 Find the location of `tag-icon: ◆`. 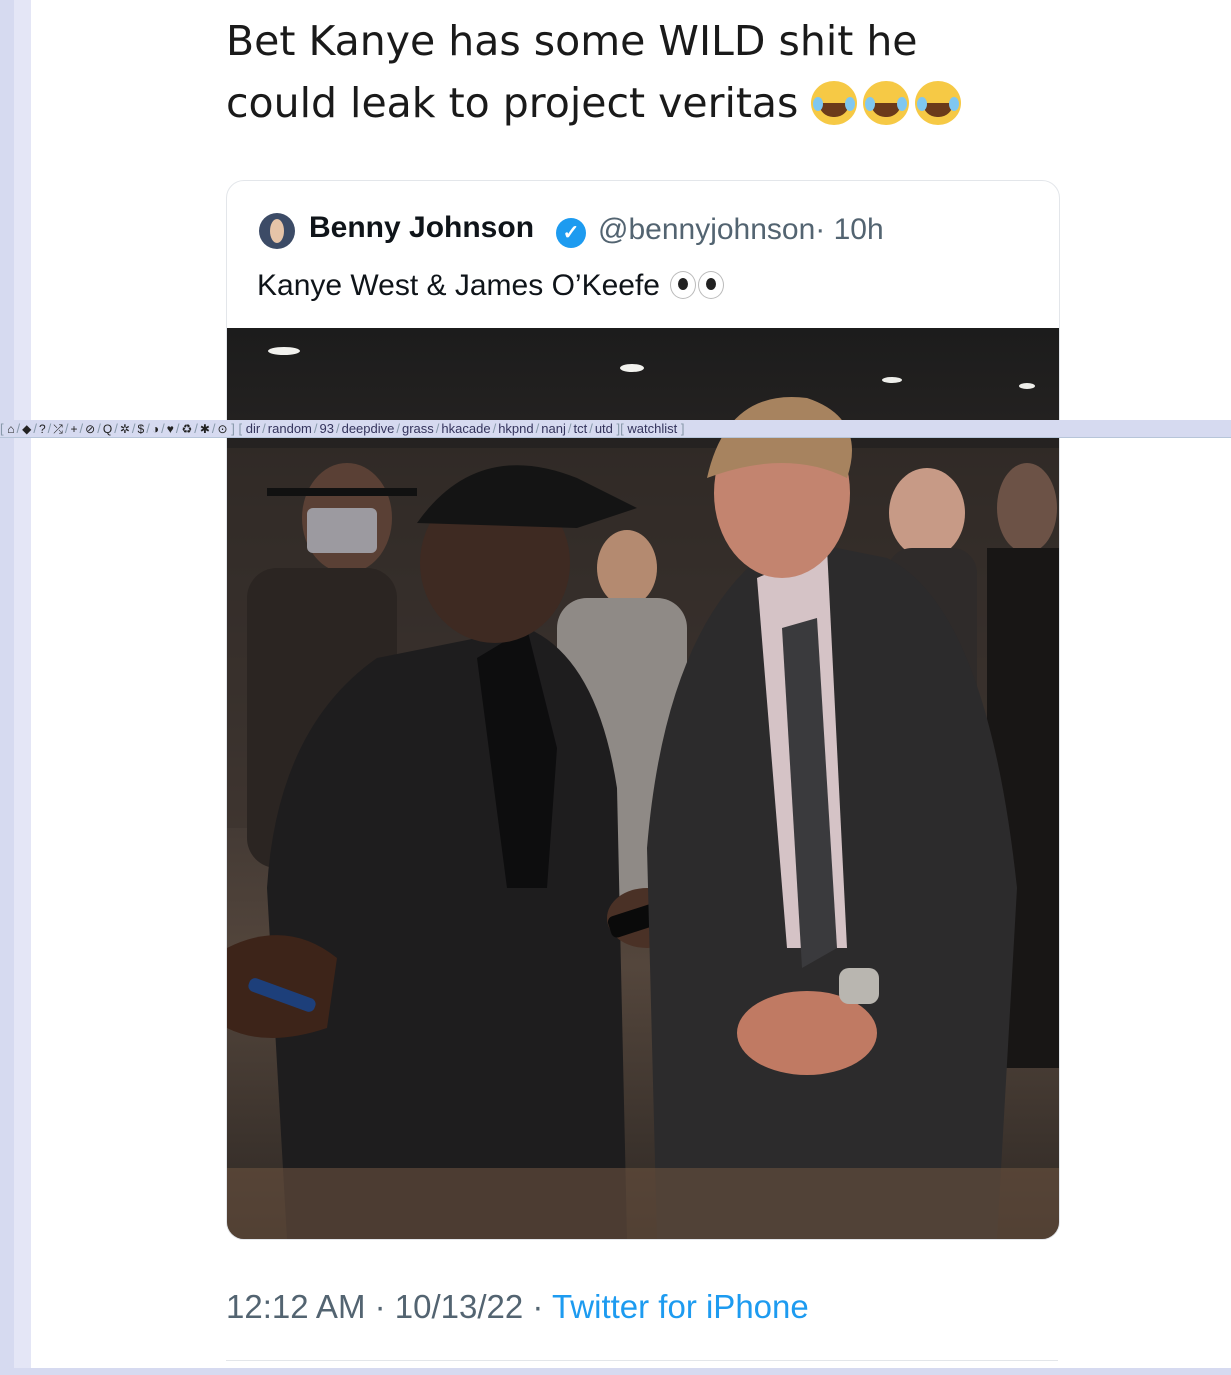

tag-icon: ◆ is located at coordinates (26, 429).